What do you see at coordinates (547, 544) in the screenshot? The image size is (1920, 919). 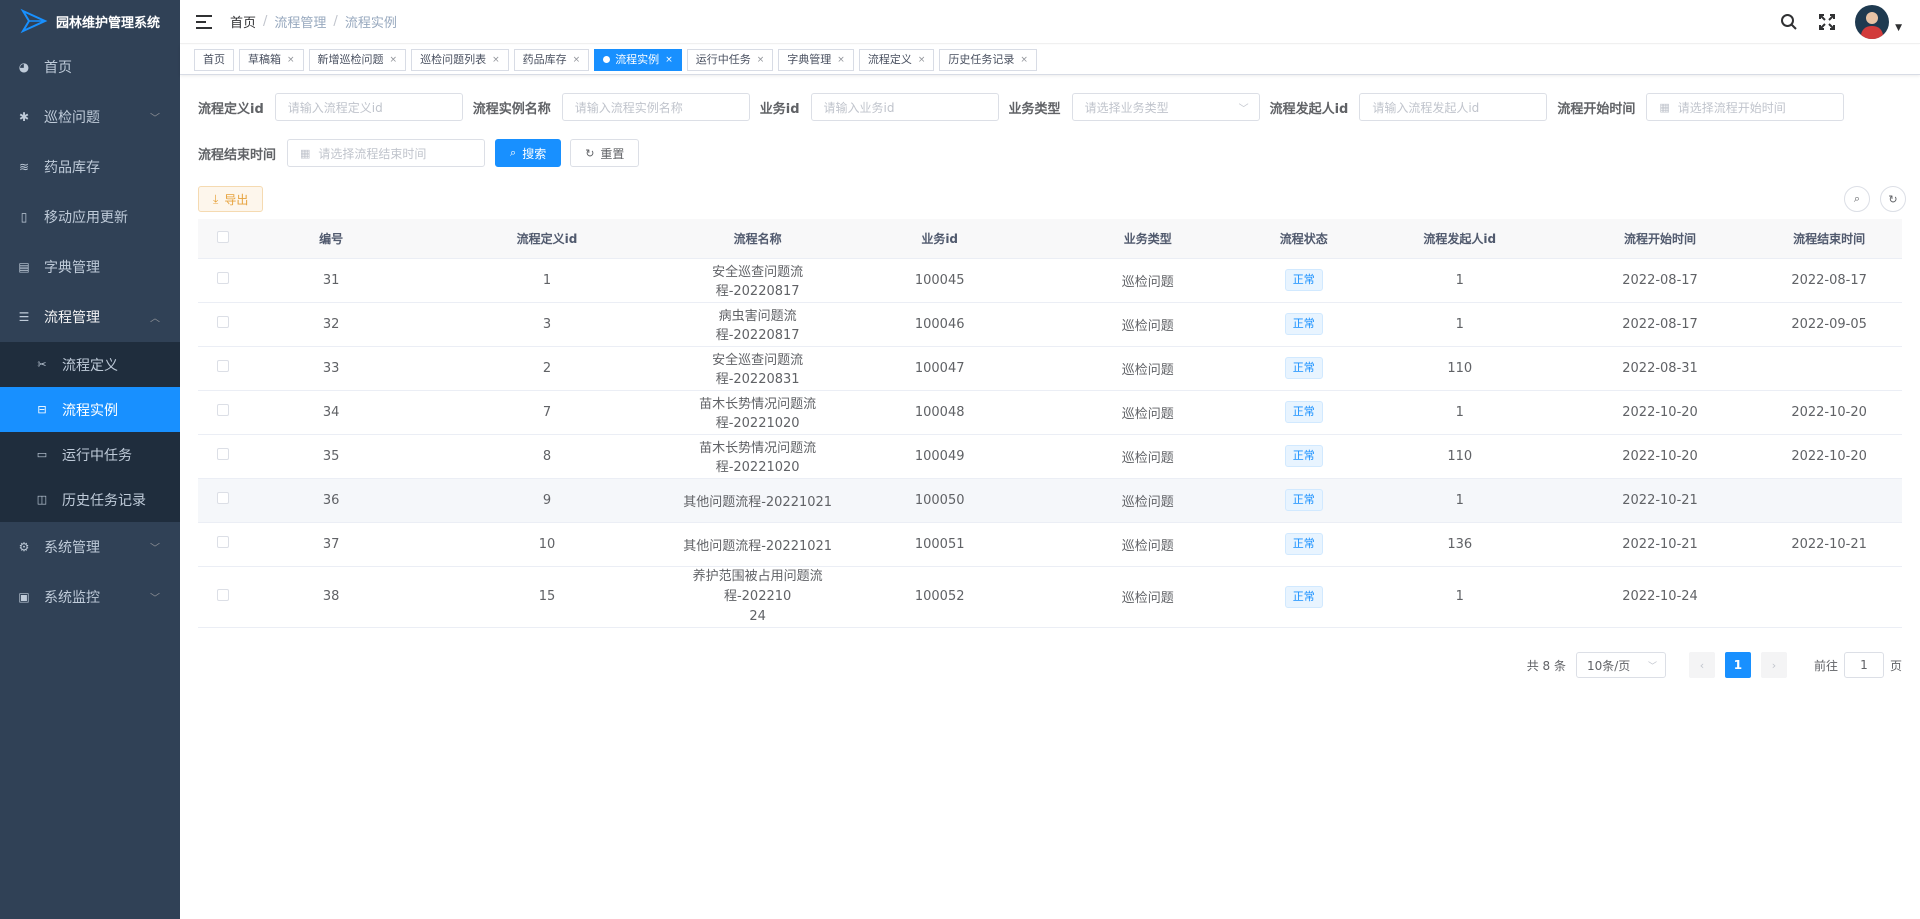 I see `cell-def-id: 10` at bounding box center [547, 544].